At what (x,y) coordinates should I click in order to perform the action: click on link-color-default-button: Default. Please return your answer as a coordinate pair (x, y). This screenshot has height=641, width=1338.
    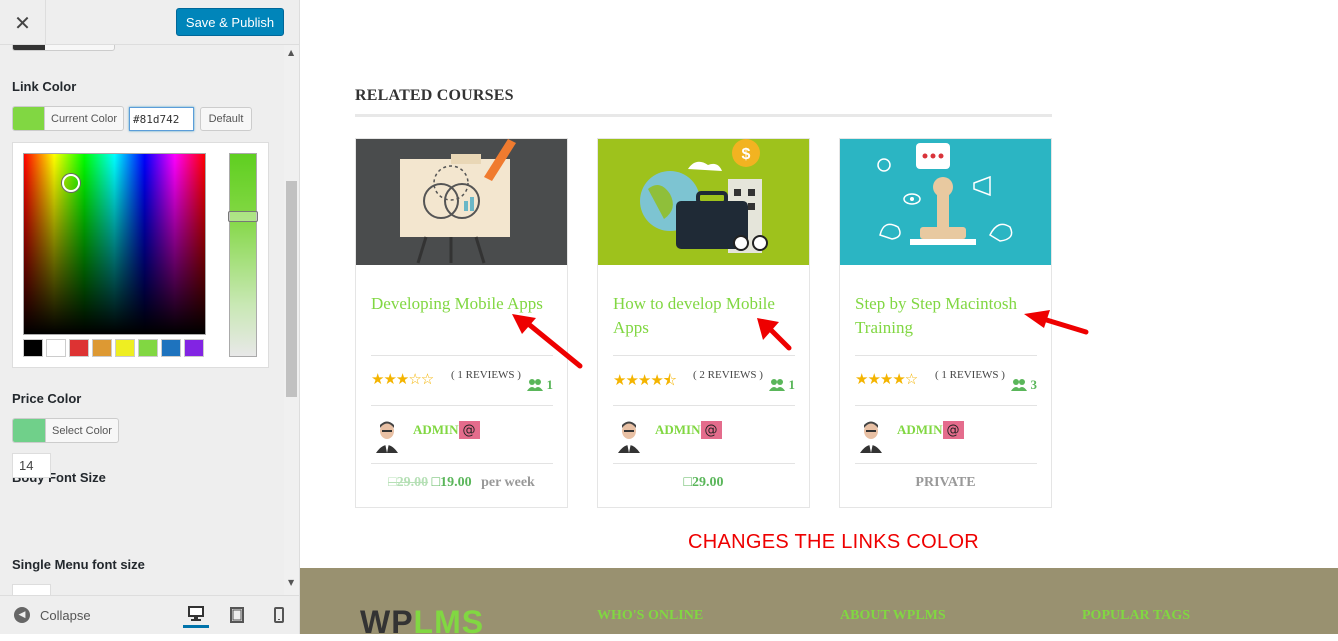
    Looking at the image, I should click on (226, 119).